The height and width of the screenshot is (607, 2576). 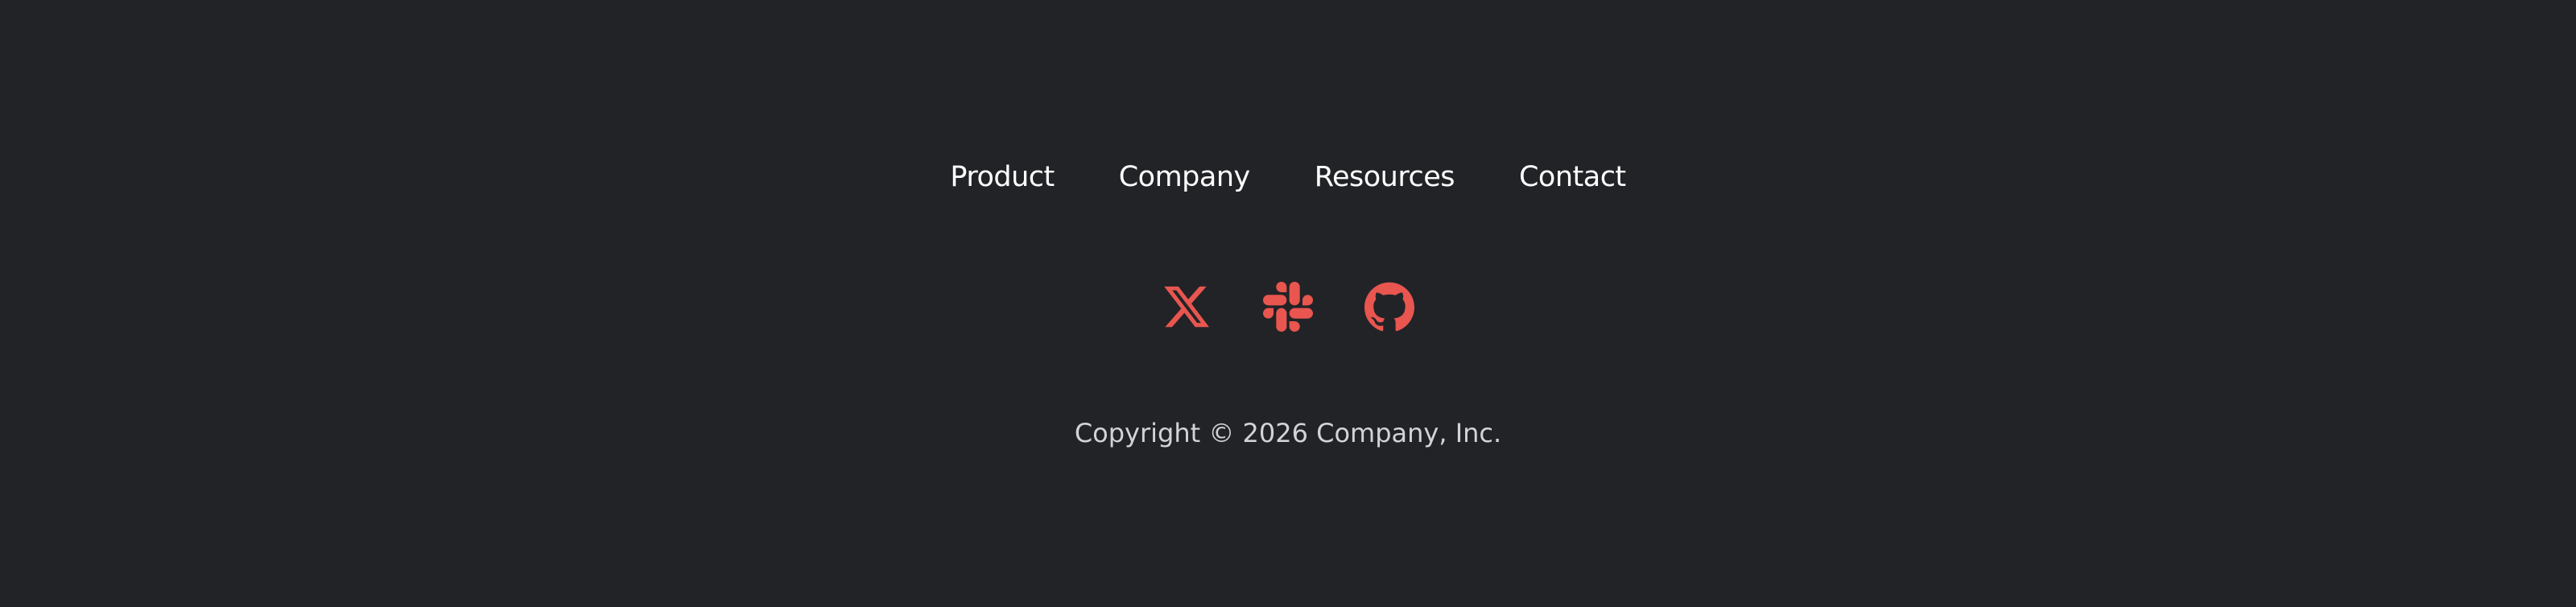 What do you see at coordinates (1572, 177) in the screenshot?
I see `nav-link-contact: Contact` at bounding box center [1572, 177].